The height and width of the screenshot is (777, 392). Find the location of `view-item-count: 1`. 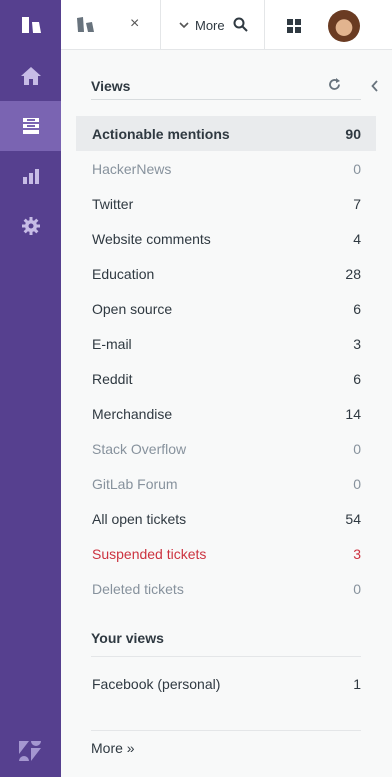

view-item-count: 1 is located at coordinates (357, 683).